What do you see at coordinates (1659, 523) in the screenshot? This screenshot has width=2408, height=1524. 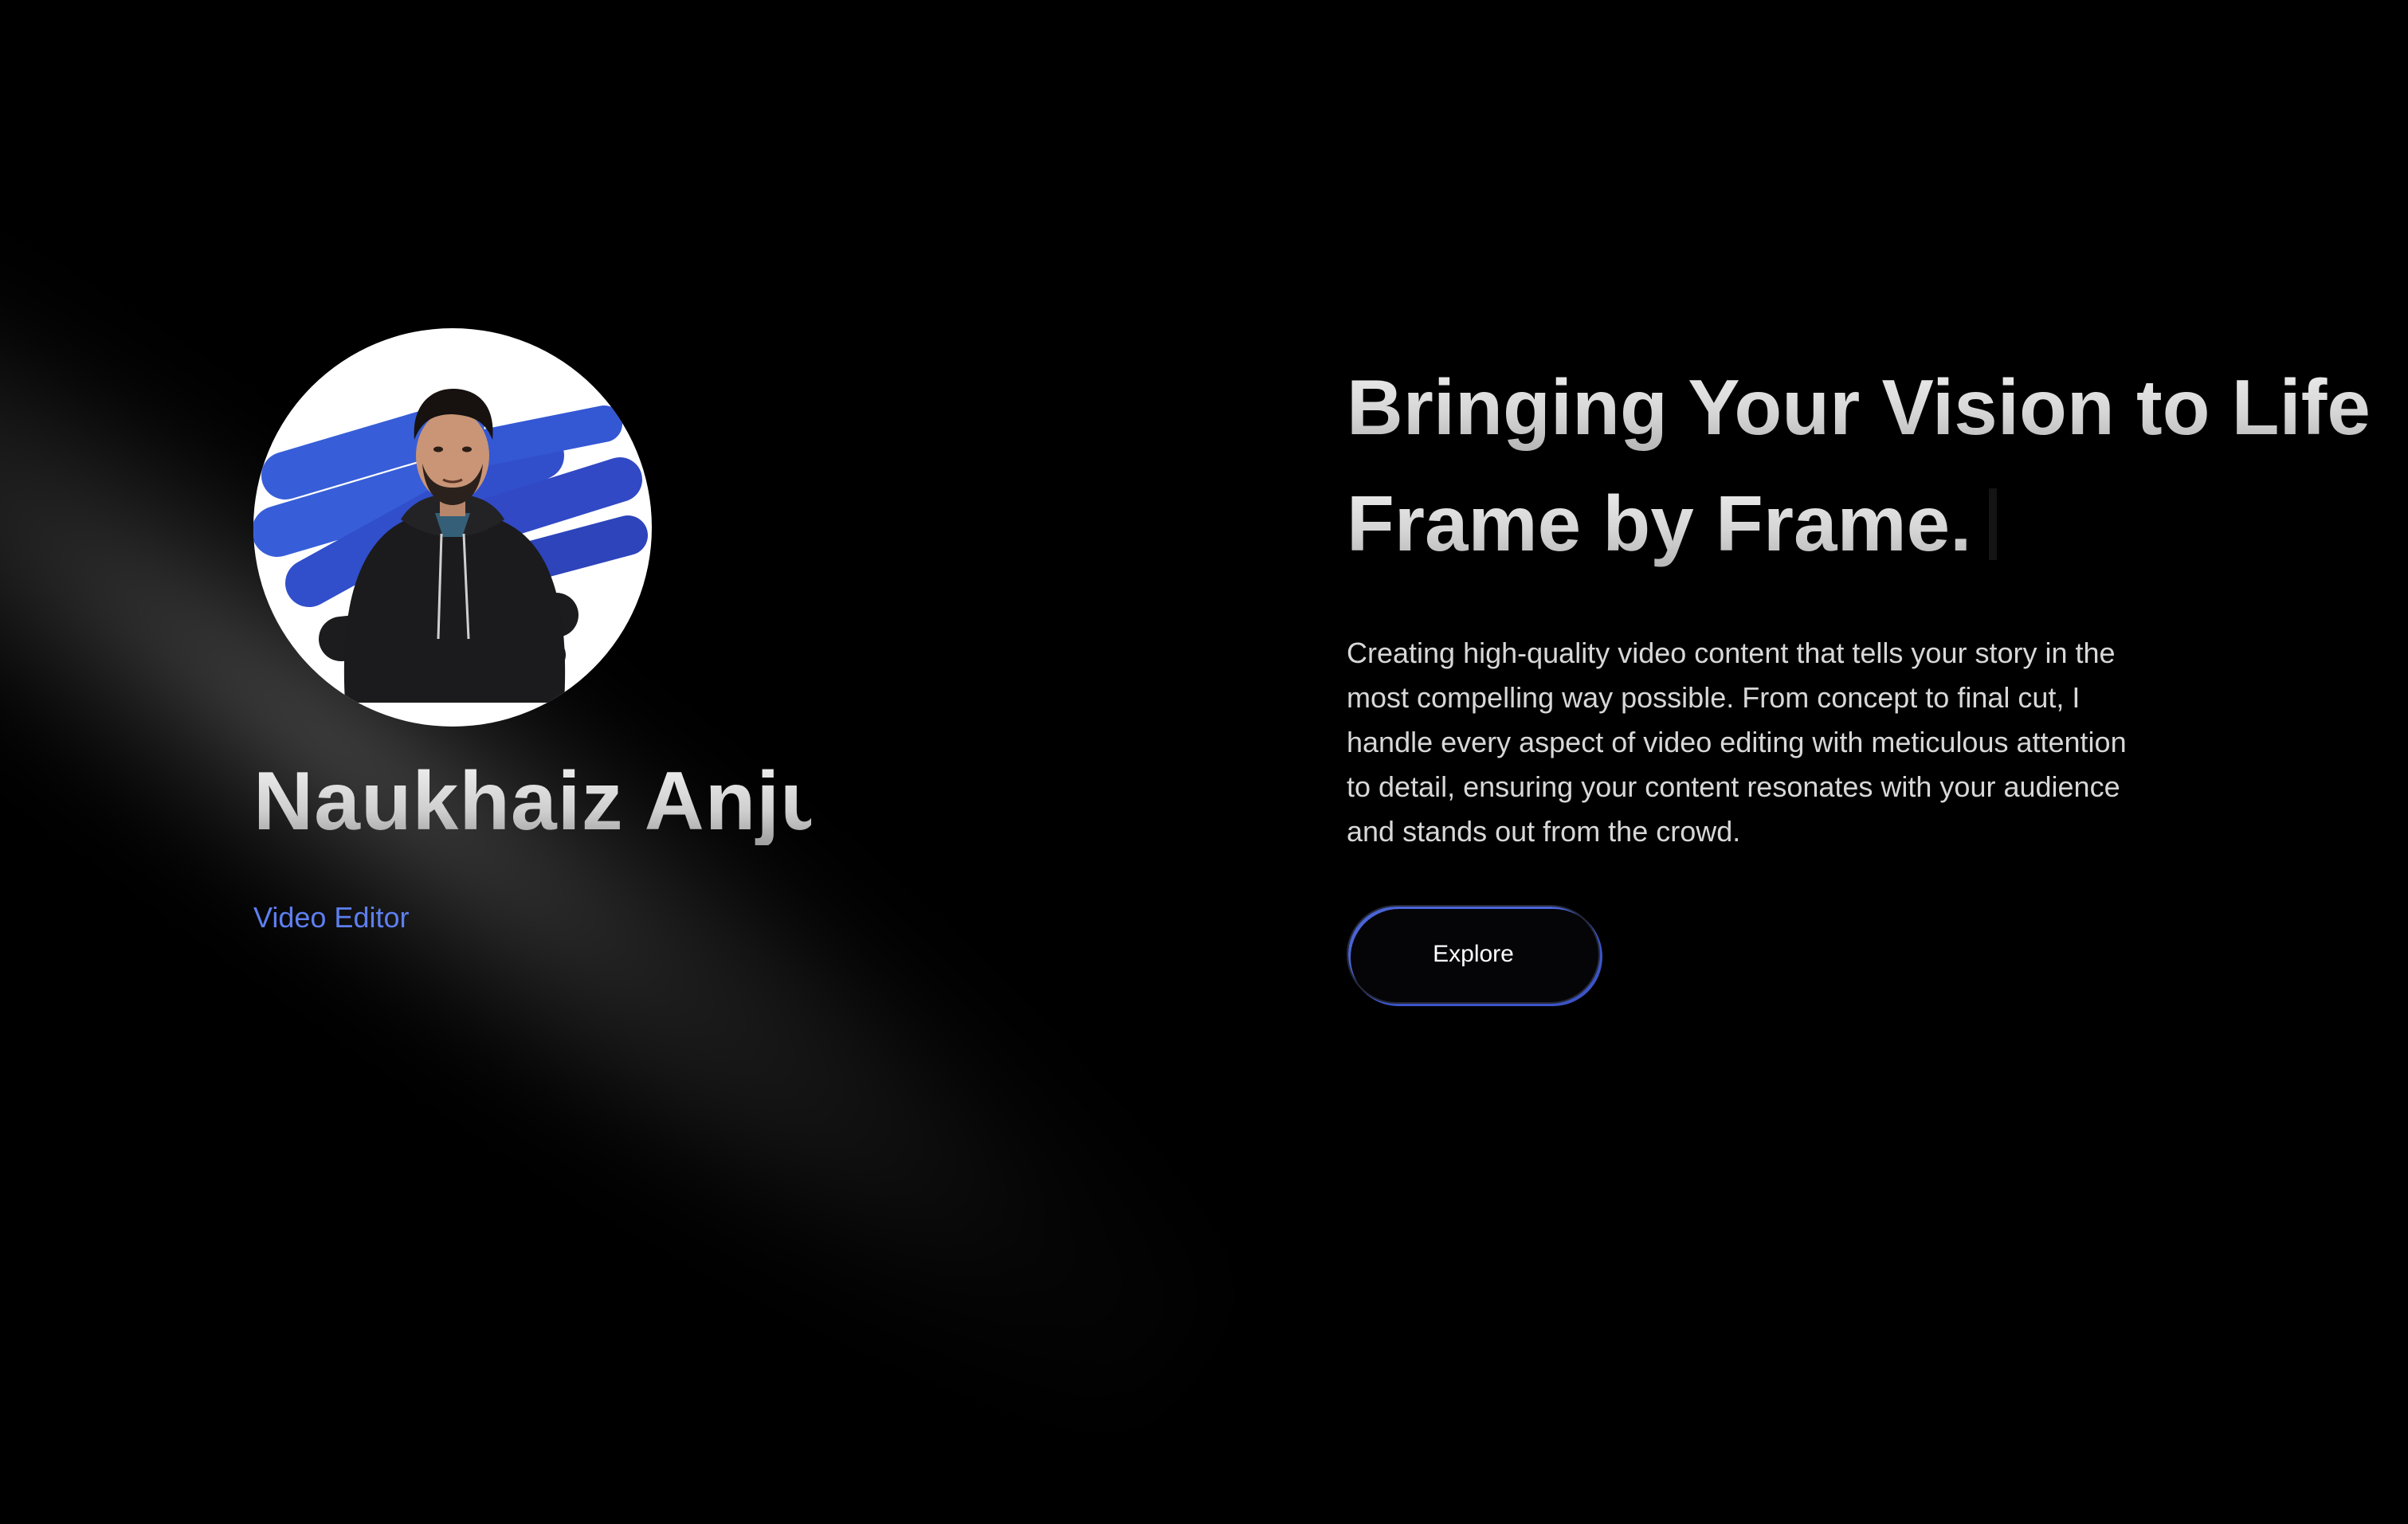 I see `headline-line-2-text: Frame by Frame.` at bounding box center [1659, 523].